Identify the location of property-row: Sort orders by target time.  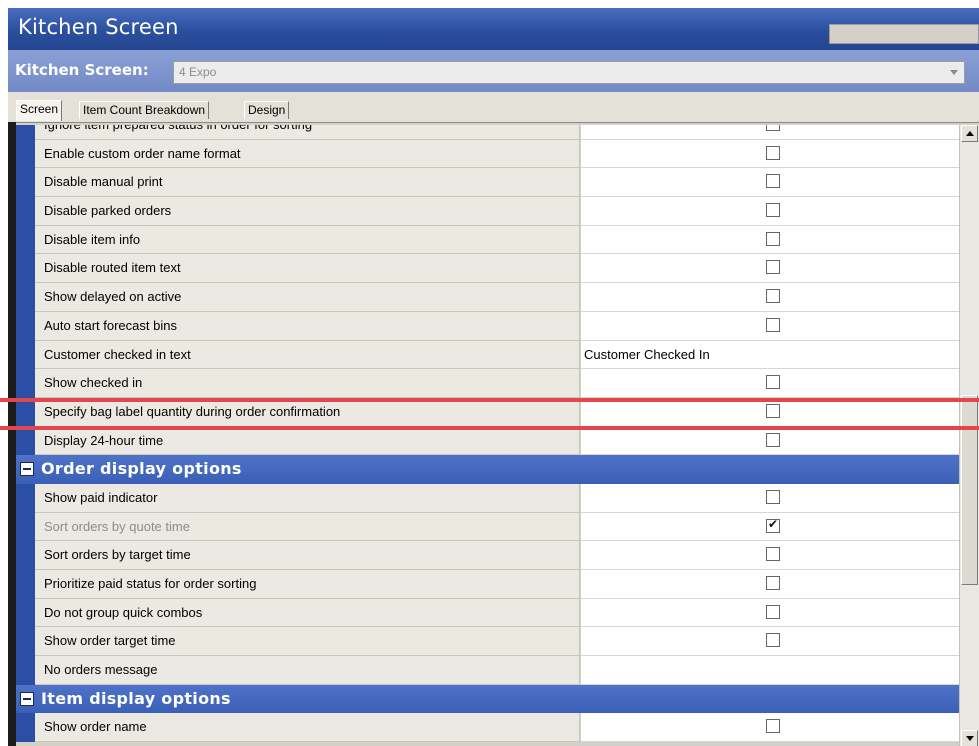
(487, 555).